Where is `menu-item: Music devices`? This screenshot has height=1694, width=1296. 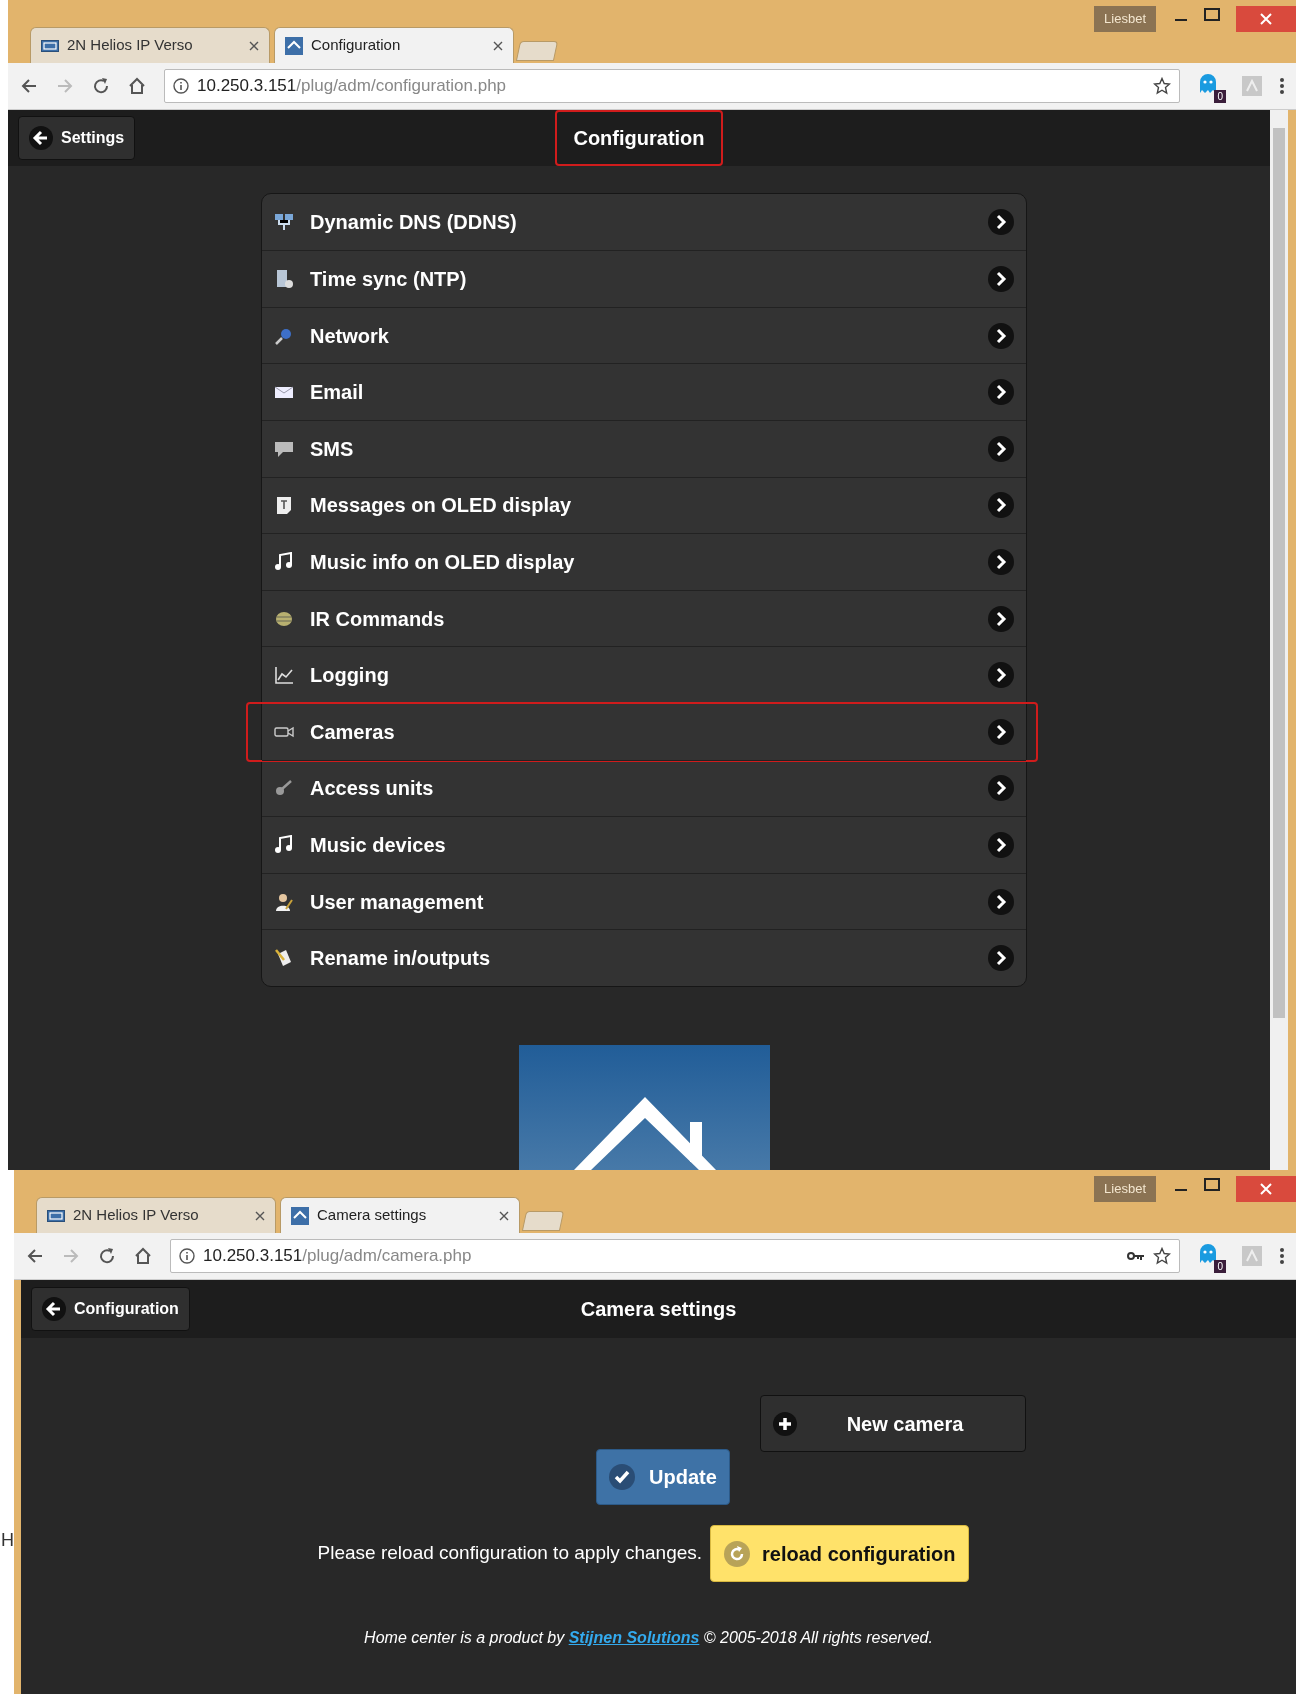 menu-item: Music devices is located at coordinates (644, 844).